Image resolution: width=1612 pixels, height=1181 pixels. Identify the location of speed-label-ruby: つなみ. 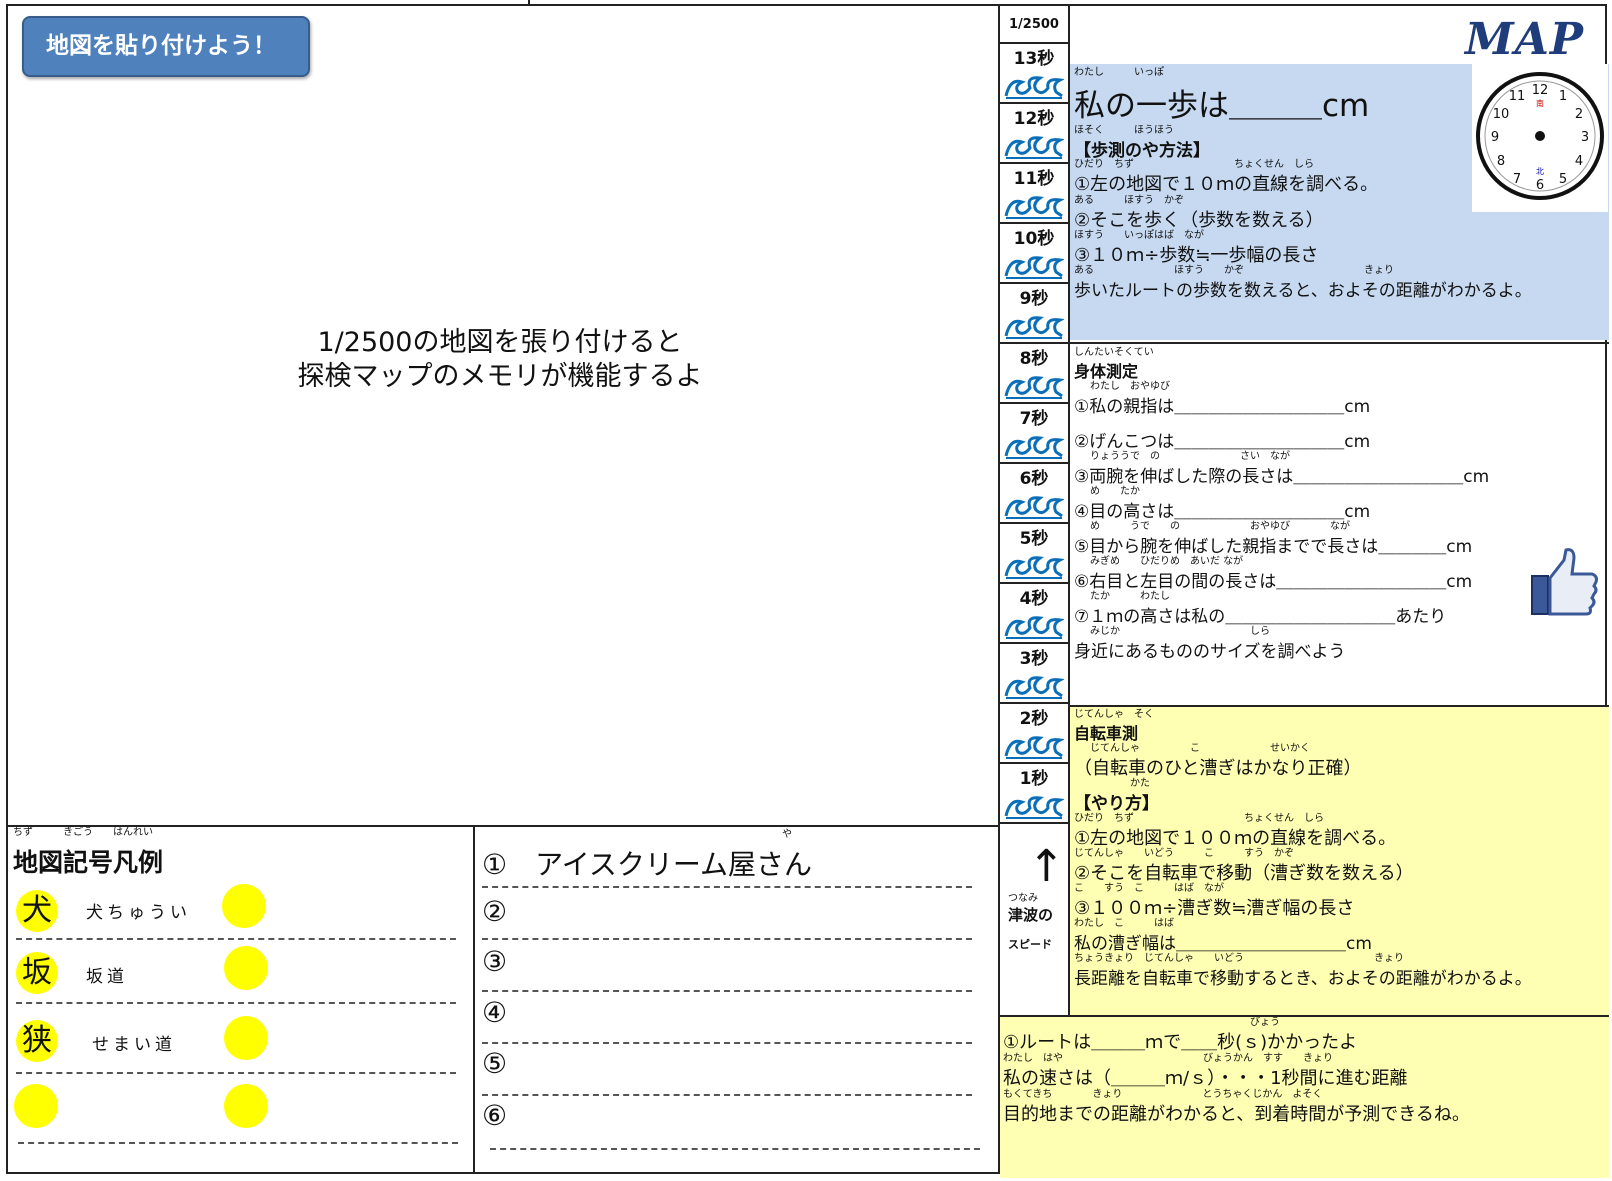
(1023, 898).